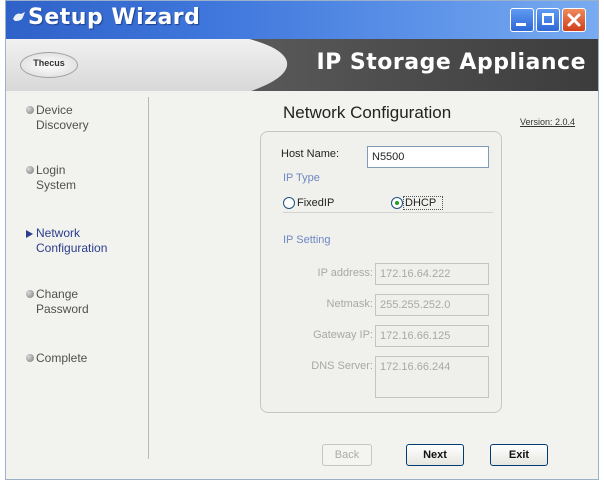 This screenshot has height=484, width=604. What do you see at coordinates (432, 305) in the screenshot?
I see `netmask-input` at bounding box center [432, 305].